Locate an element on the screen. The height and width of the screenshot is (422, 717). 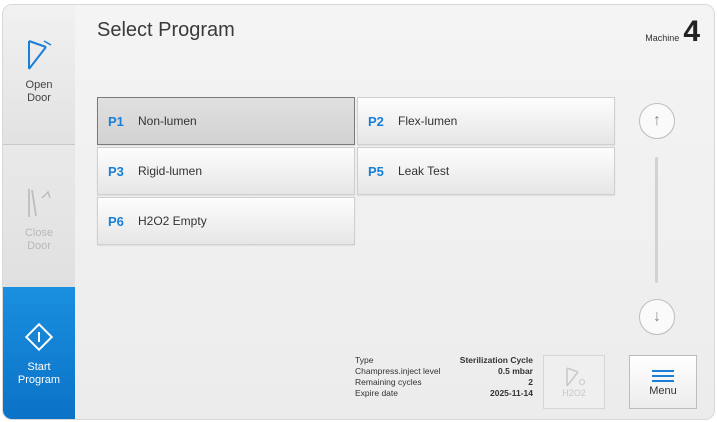
open-door-button: Open Door is located at coordinates (39, 75).